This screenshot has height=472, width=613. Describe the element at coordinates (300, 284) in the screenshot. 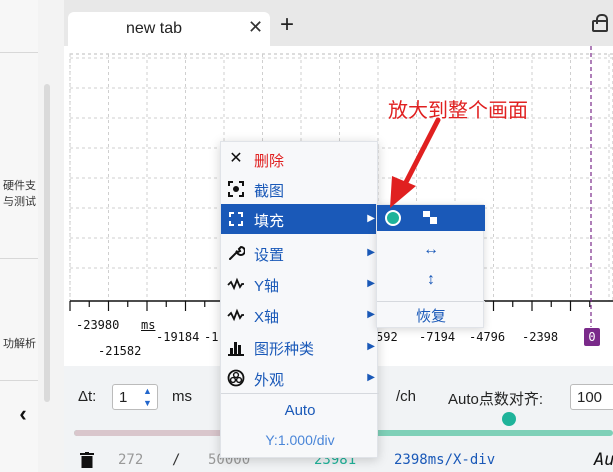

I see `menu-item-y-axis: Y轴 ▶` at that location.